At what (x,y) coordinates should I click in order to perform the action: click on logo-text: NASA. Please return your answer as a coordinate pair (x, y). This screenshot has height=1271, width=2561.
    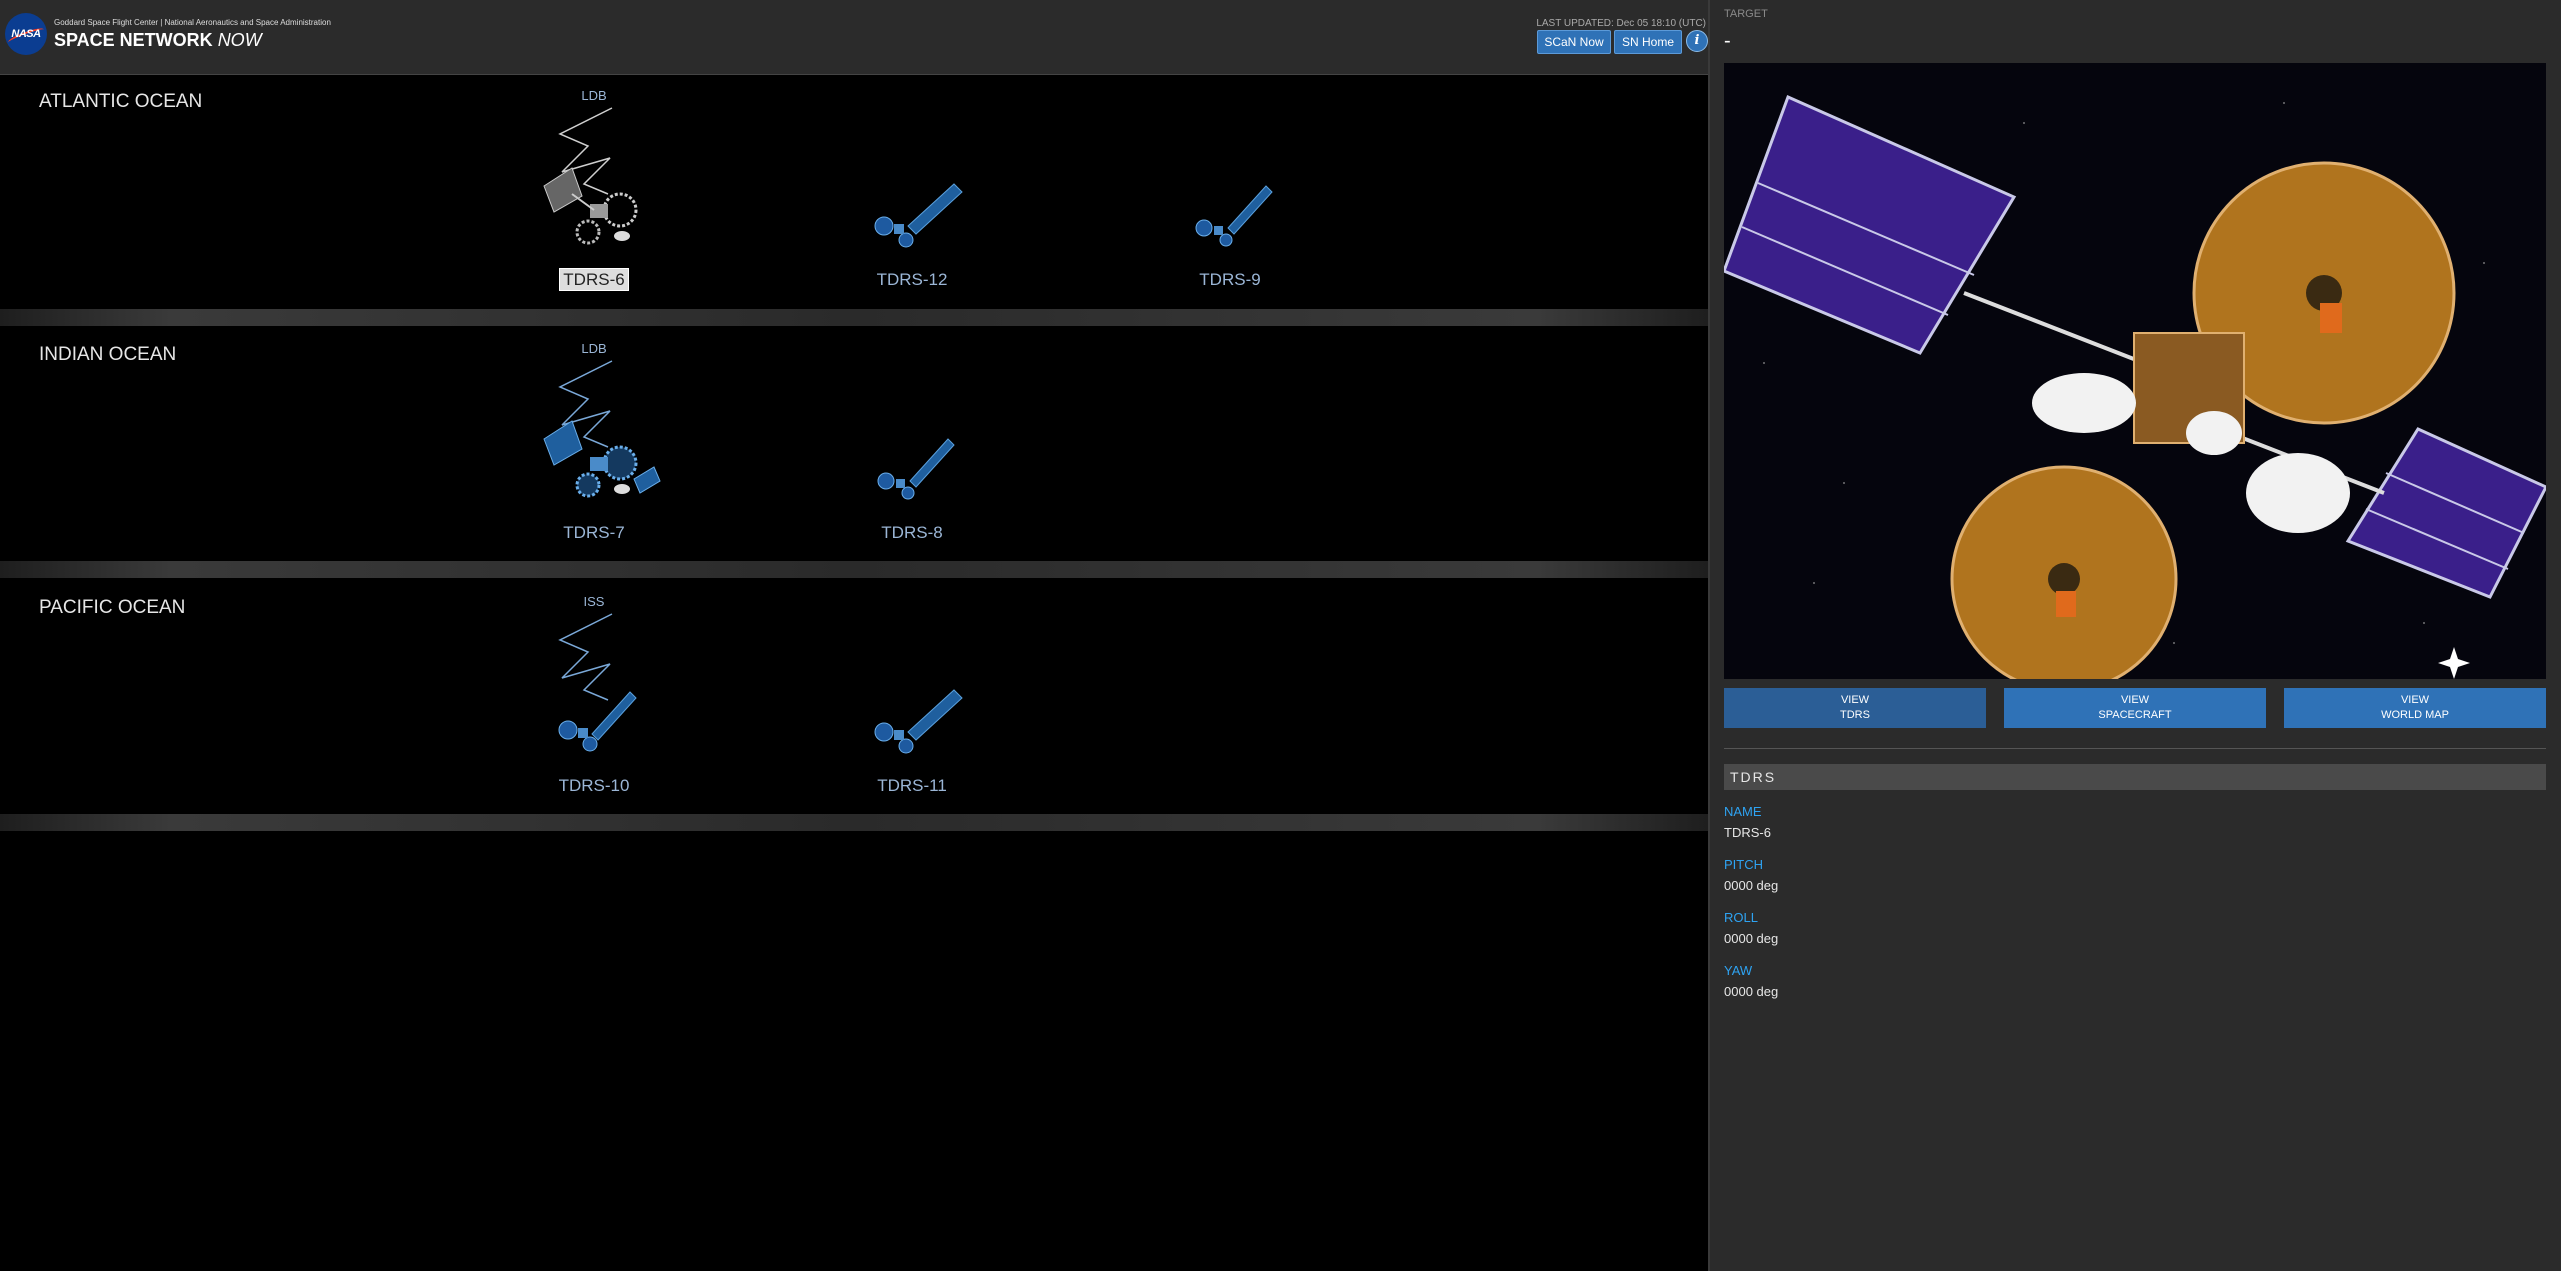
    Looking at the image, I should click on (26, 34).